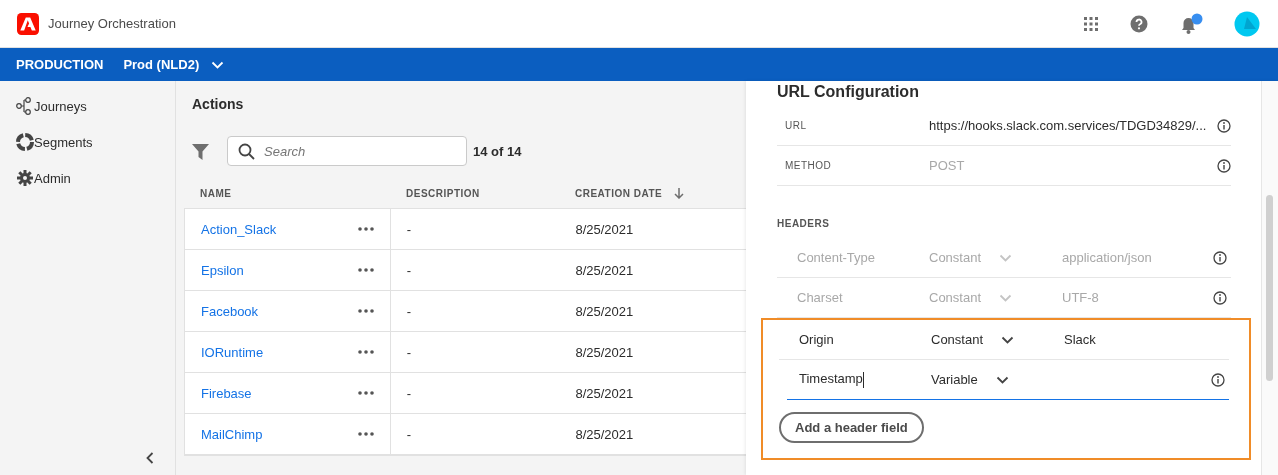 This screenshot has width=1278, height=475. Describe the element at coordinates (218, 105) in the screenshot. I see `page-title: Actions` at that location.